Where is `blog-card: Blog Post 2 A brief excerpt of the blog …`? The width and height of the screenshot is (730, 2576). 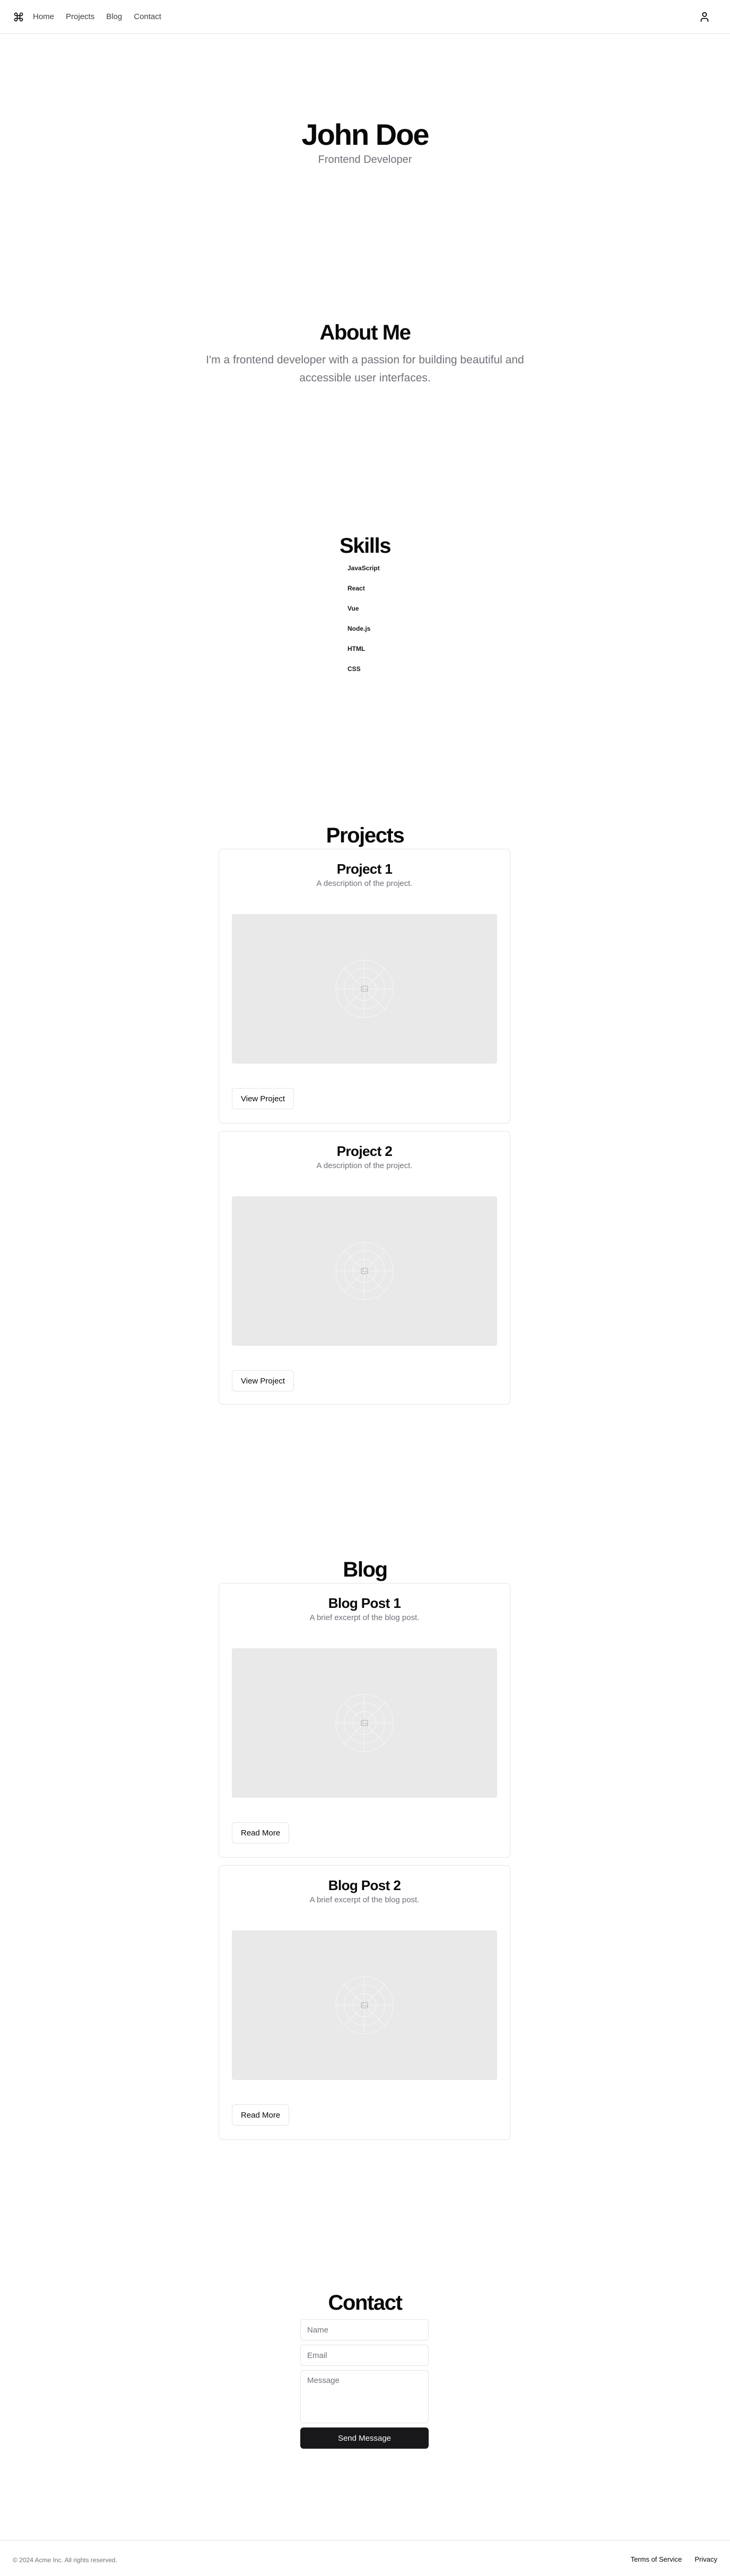
blog-card: Blog Post 2 A brief excerpt of the blog … is located at coordinates (364, 2002).